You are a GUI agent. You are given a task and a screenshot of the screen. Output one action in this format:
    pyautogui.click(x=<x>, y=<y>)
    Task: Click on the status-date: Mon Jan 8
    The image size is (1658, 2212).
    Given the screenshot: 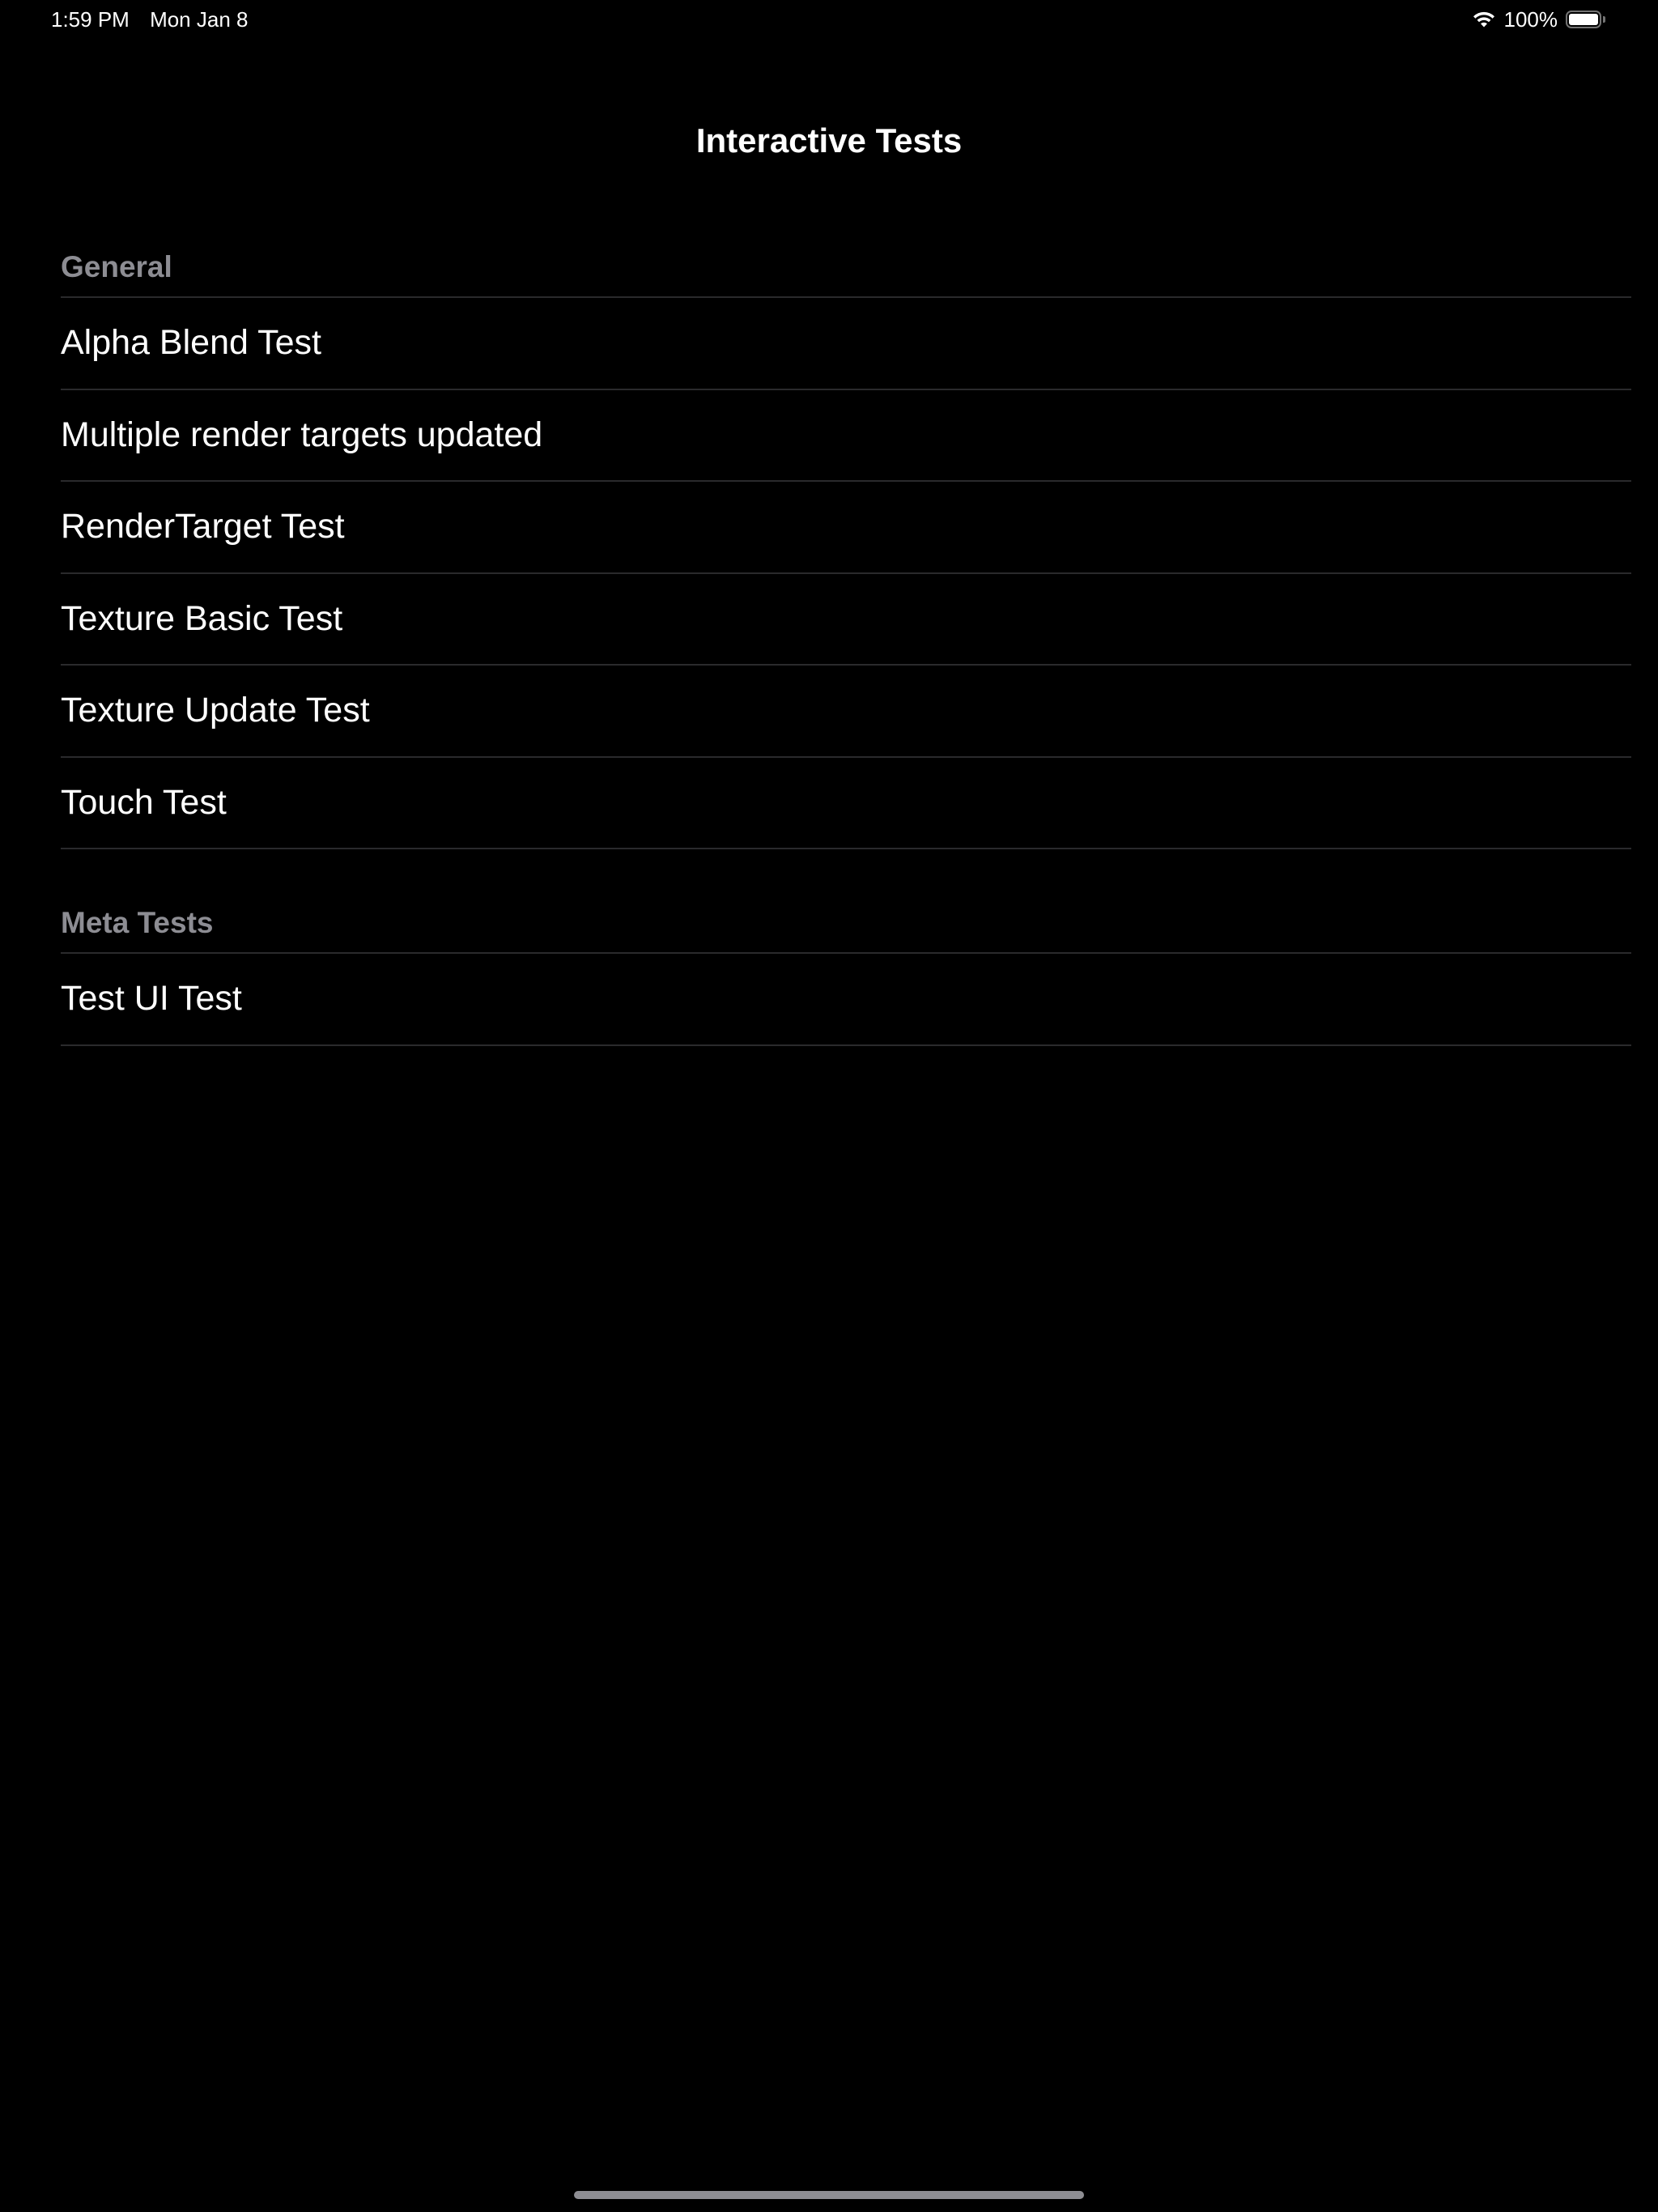 What is the action you would take?
    pyautogui.click(x=199, y=19)
    